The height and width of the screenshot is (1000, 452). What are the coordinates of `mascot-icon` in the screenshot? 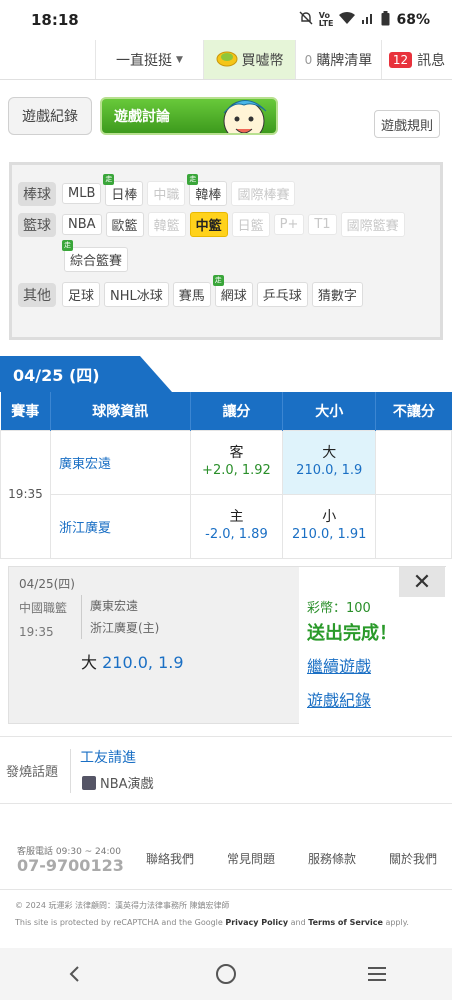 It's located at (243, 116).